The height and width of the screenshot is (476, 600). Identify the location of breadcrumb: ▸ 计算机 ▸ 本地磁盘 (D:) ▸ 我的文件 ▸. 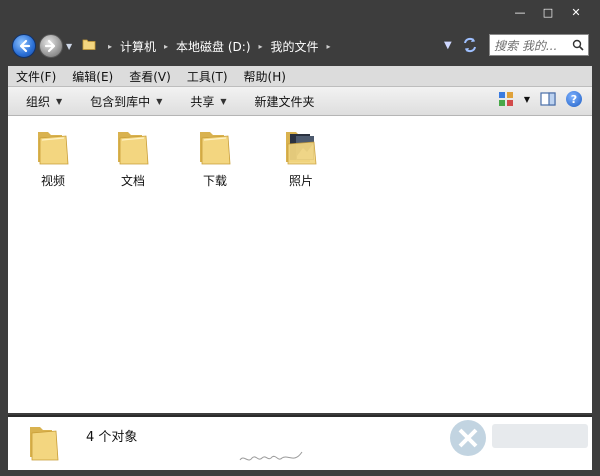
(219, 46).